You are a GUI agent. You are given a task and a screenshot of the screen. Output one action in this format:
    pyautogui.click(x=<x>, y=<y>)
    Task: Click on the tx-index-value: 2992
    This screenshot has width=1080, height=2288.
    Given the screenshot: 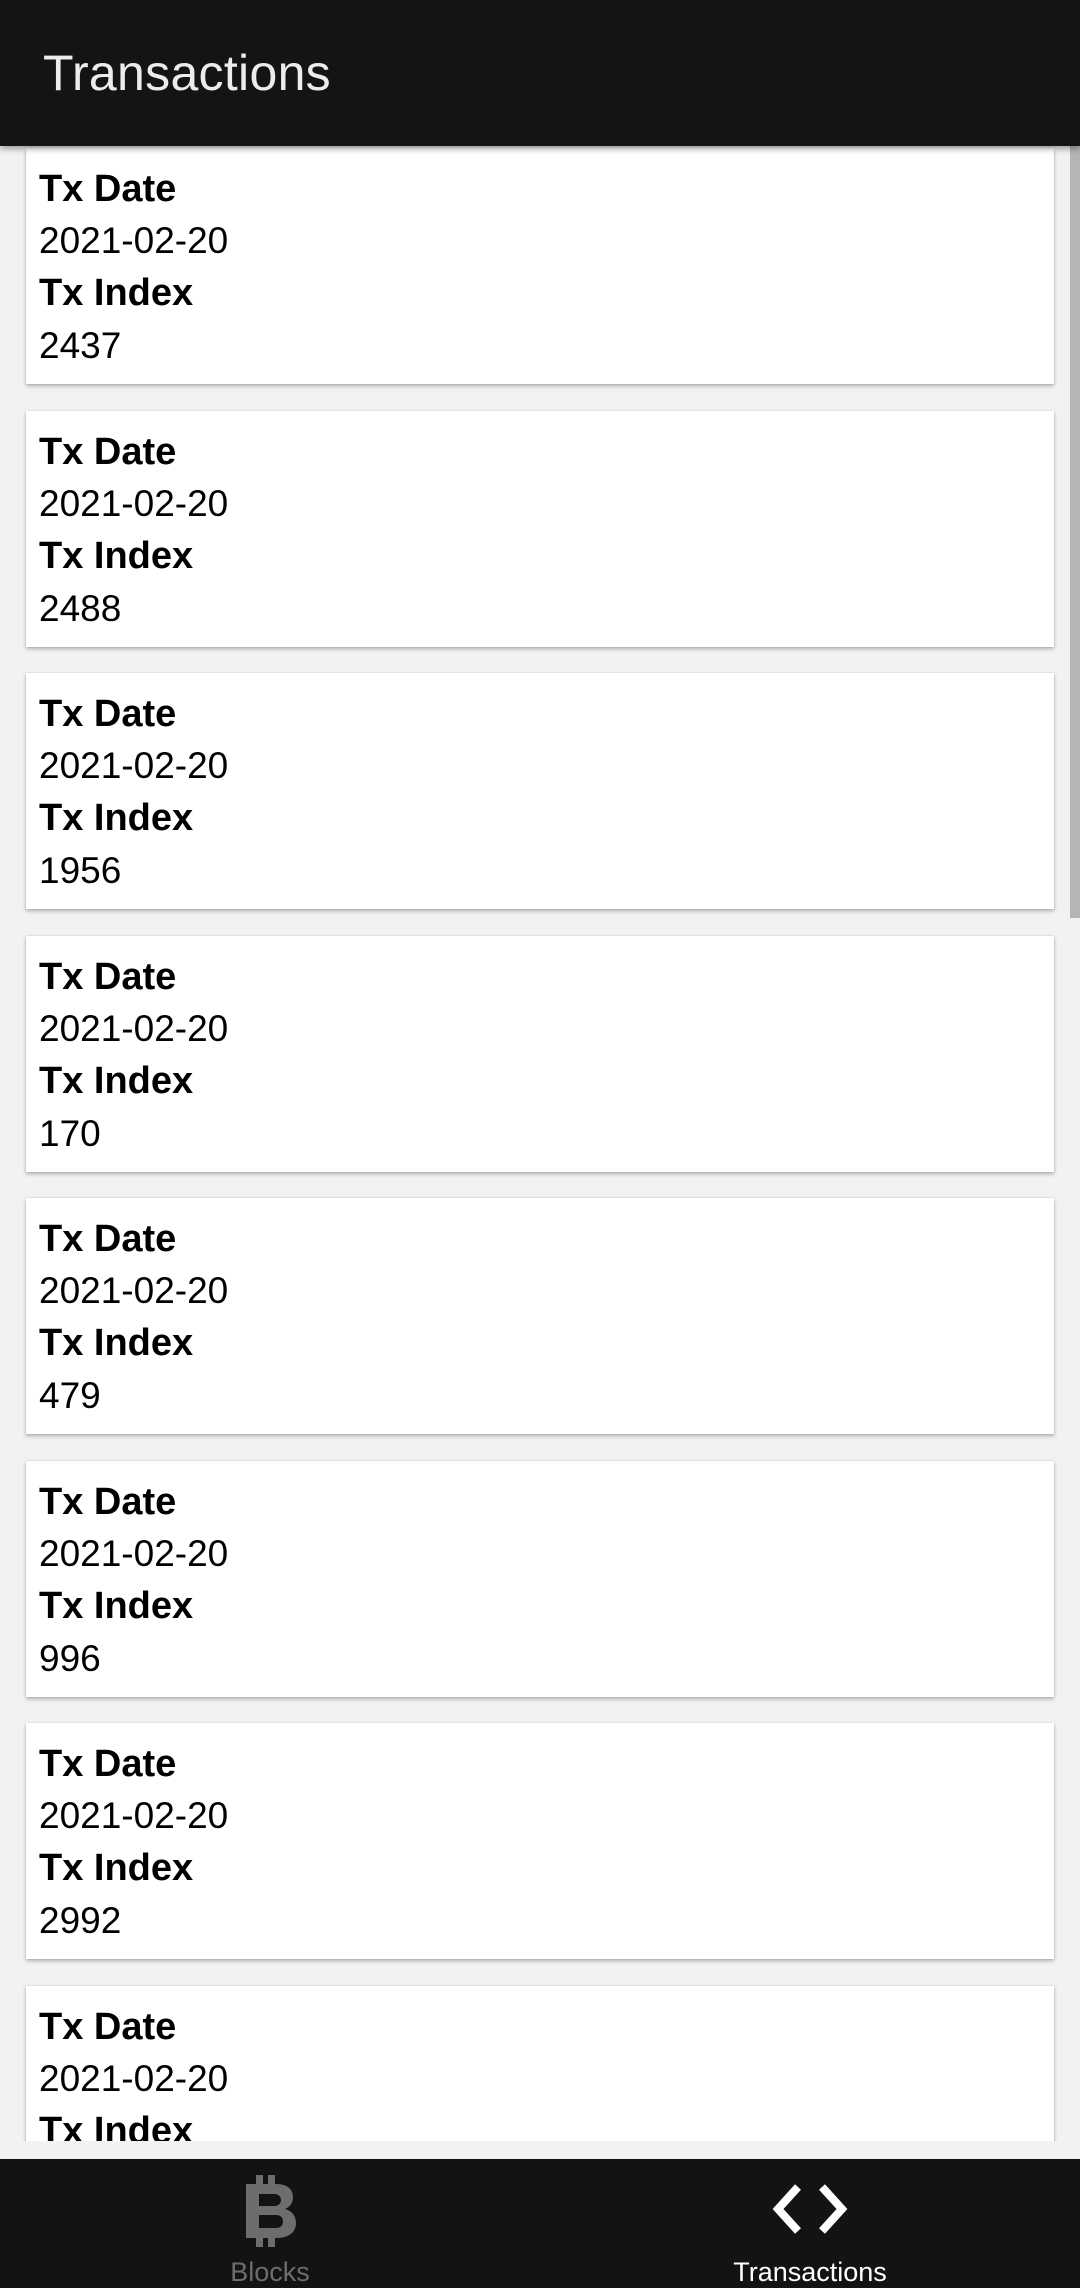 What is the action you would take?
    pyautogui.click(x=80, y=1920)
    